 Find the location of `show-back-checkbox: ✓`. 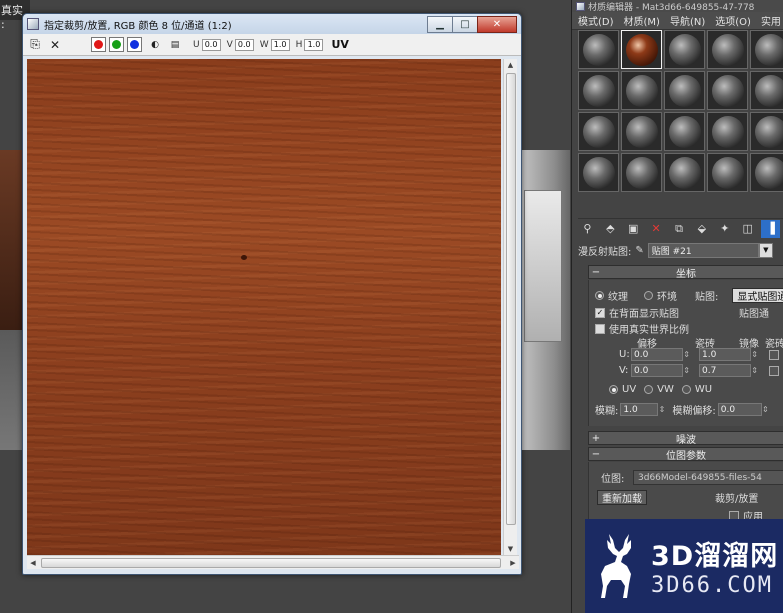

show-back-checkbox: ✓ is located at coordinates (600, 312).